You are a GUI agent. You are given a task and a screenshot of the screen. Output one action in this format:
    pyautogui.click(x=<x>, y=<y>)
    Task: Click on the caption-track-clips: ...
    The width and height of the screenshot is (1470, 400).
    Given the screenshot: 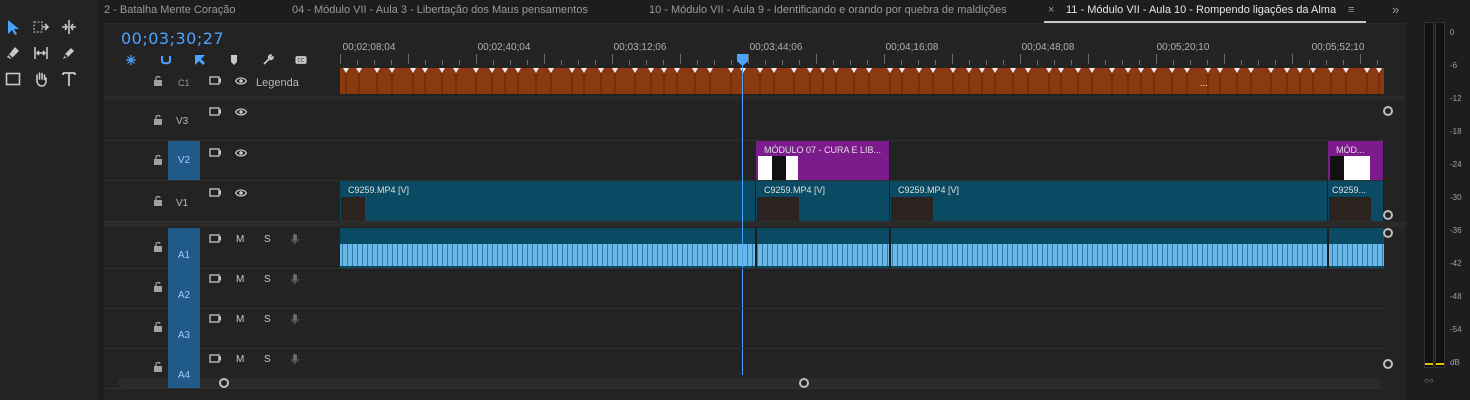 What is the action you would take?
    pyautogui.click(x=862, y=81)
    